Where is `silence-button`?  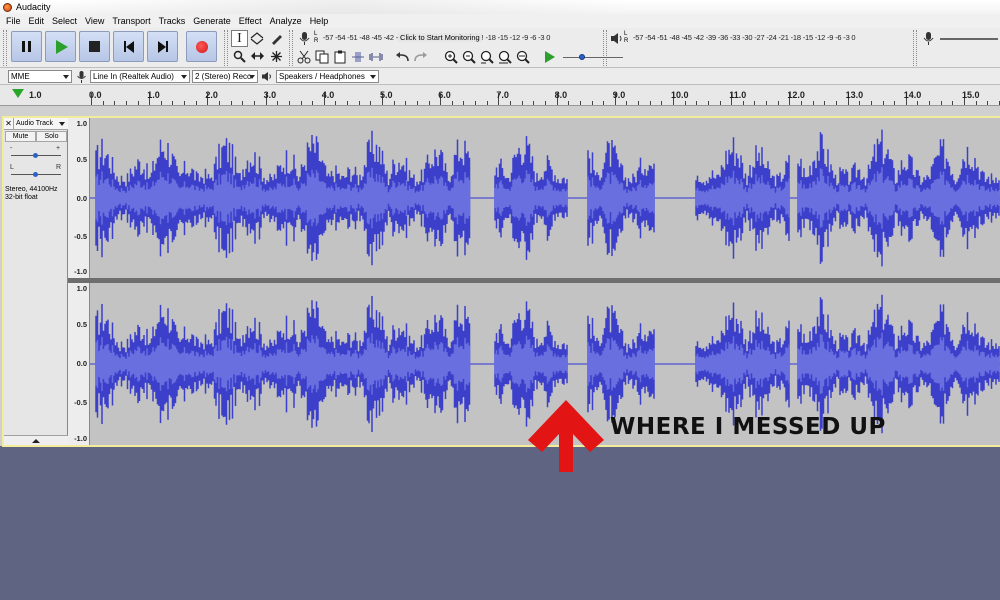
silence-button is located at coordinates (375, 56).